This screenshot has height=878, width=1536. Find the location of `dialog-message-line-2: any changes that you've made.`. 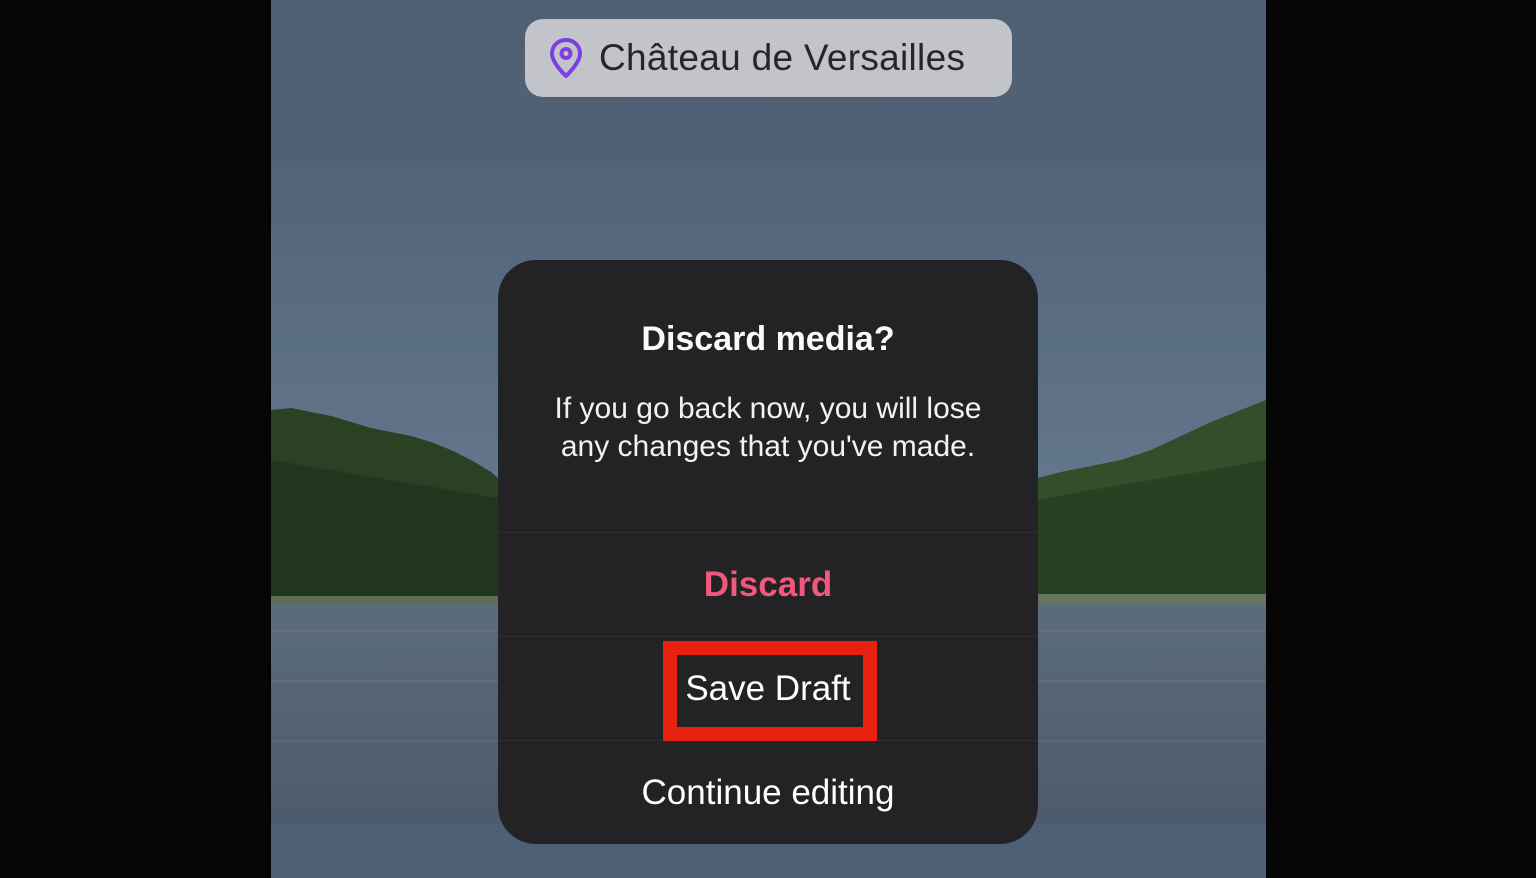

dialog-message-line-2: any changes that you've made. is located at coordinates (768, 446).